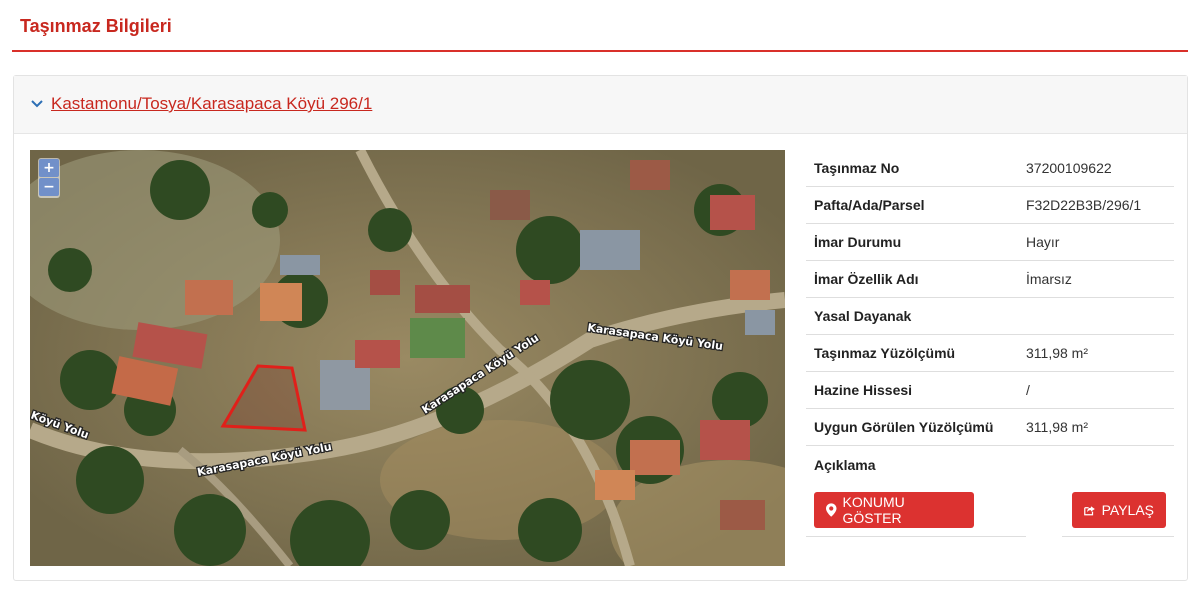 The height and width of the screenshot is (590, 1200). I want to click on table-row: Pafta/Ada/Parsel F32D22B3B/296/1, so click(990, 205).